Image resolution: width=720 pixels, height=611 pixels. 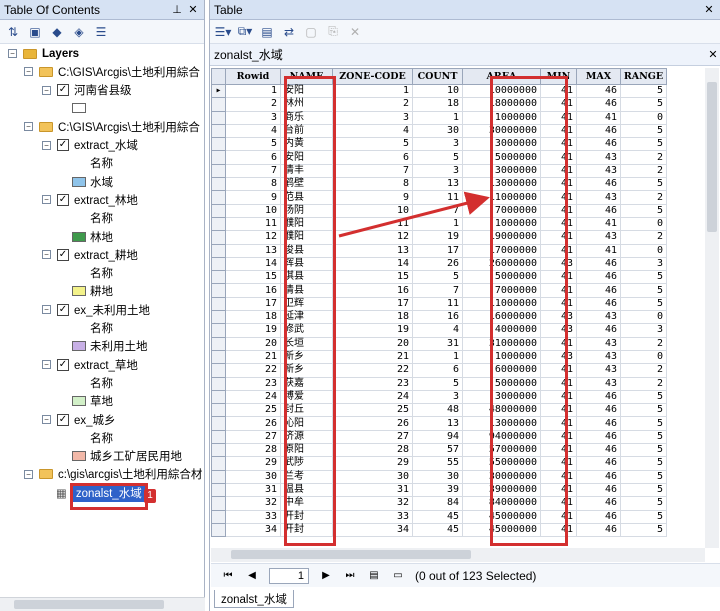 I want to click on tree-item-layer: − ✓ ex_城乡, so click(x=79, y=419).